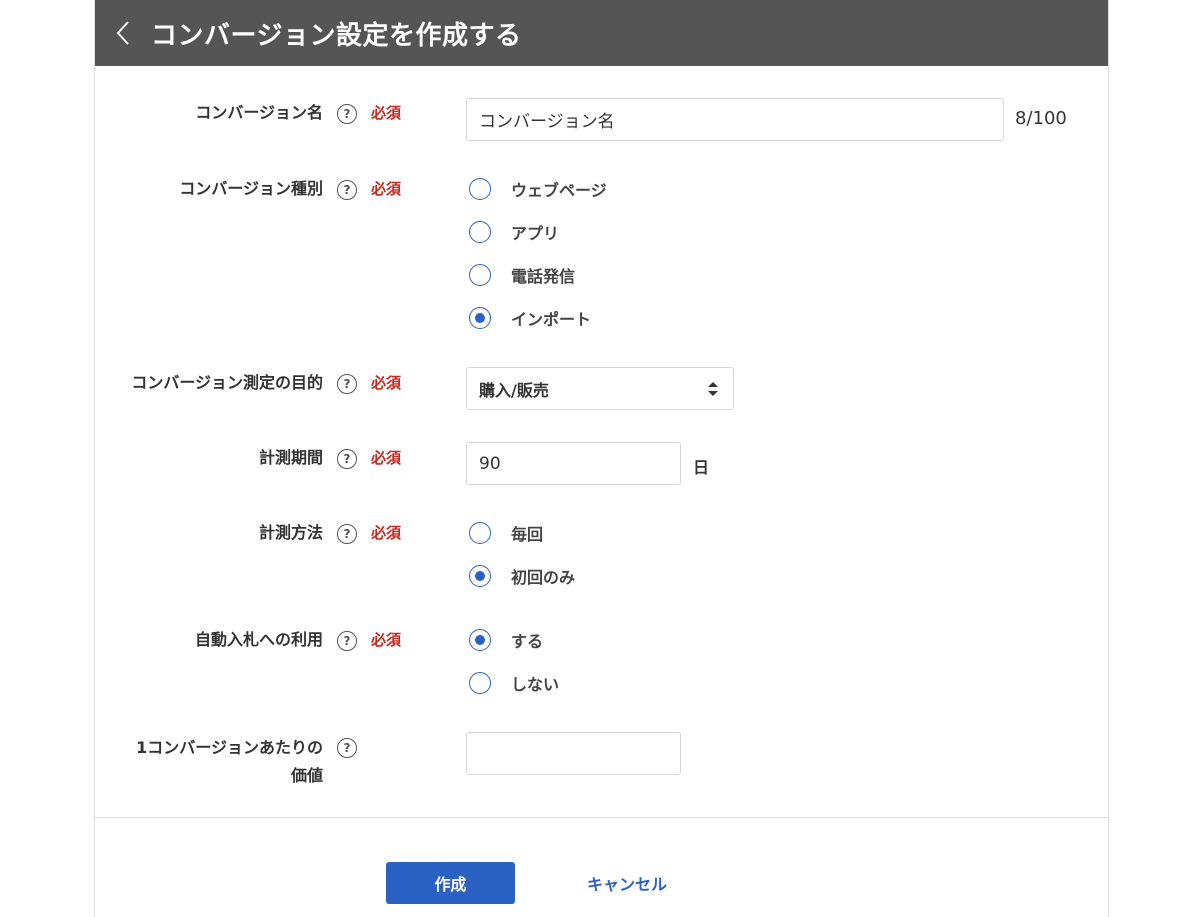  What do you see at coordinates (450, 883) in the screenshot?
I see `create-button: 作成` at bounding box center [450, 883].